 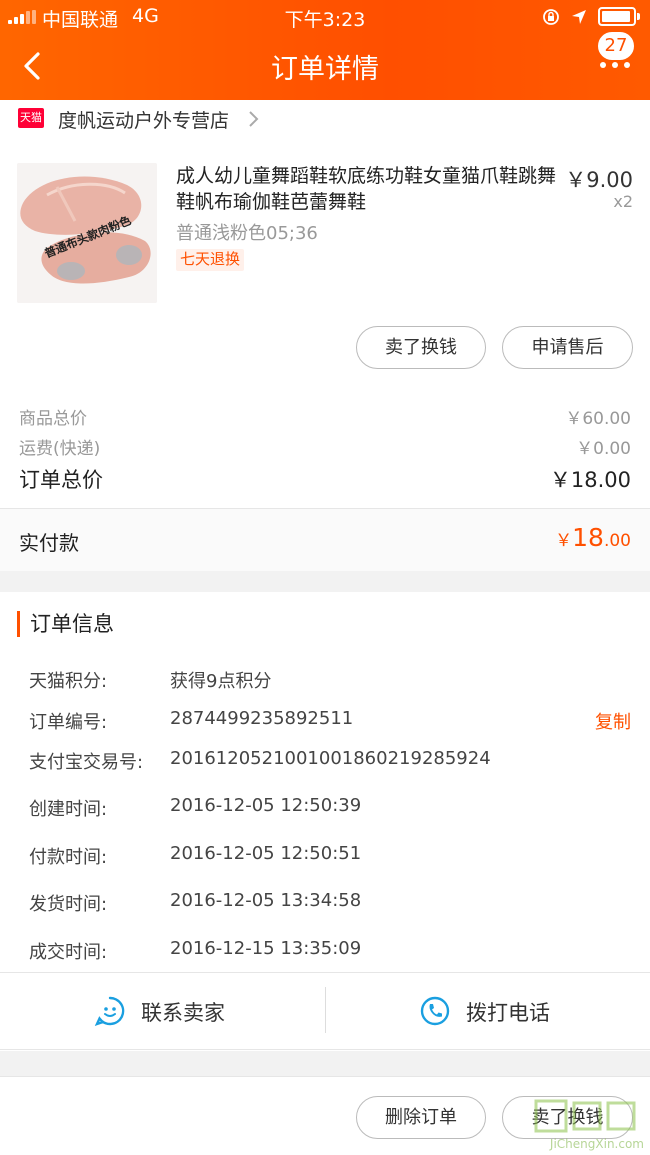 What do you see at coordinates (599, 180) in the screenshot?
I see `unit-price: ￥9.00` at bounding box center [599, 180].